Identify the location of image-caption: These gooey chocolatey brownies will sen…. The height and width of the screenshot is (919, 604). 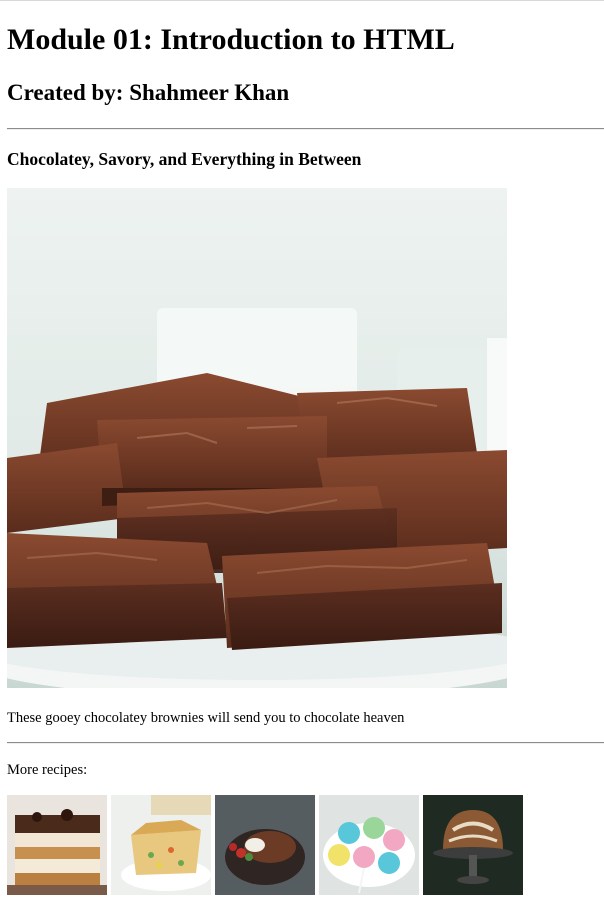
(206, 718).